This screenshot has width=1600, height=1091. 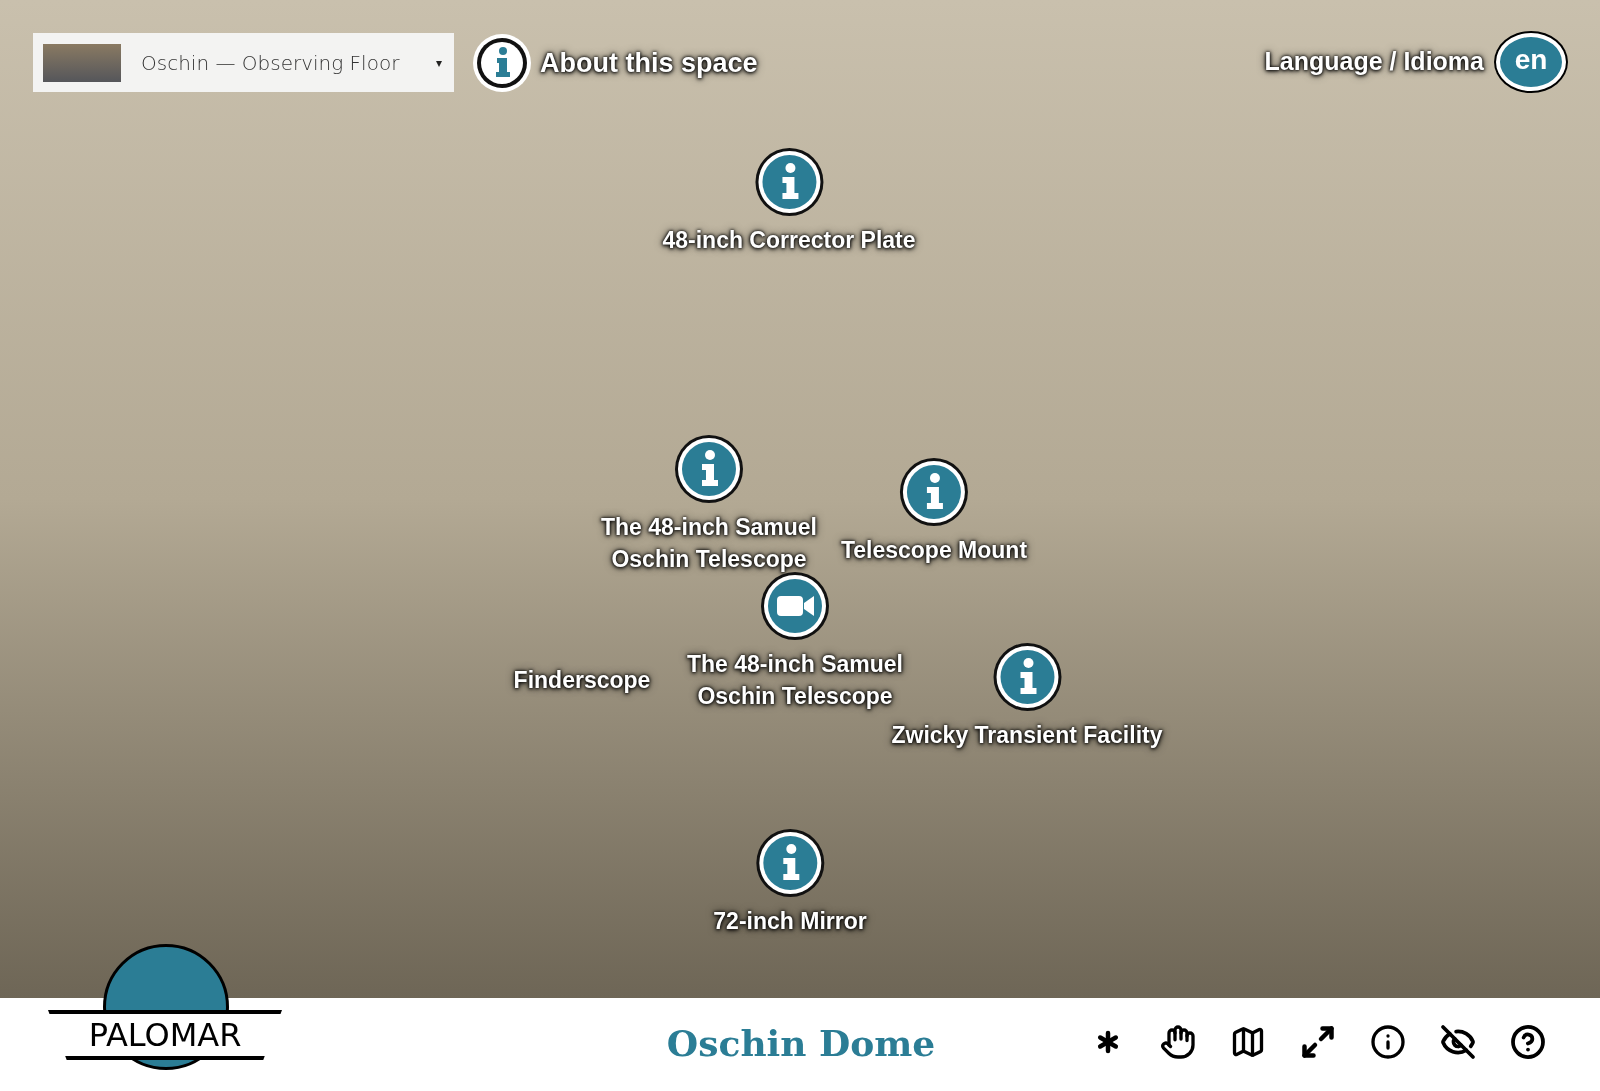 I want to click on help-icon, so click(x=1528, y=1042).